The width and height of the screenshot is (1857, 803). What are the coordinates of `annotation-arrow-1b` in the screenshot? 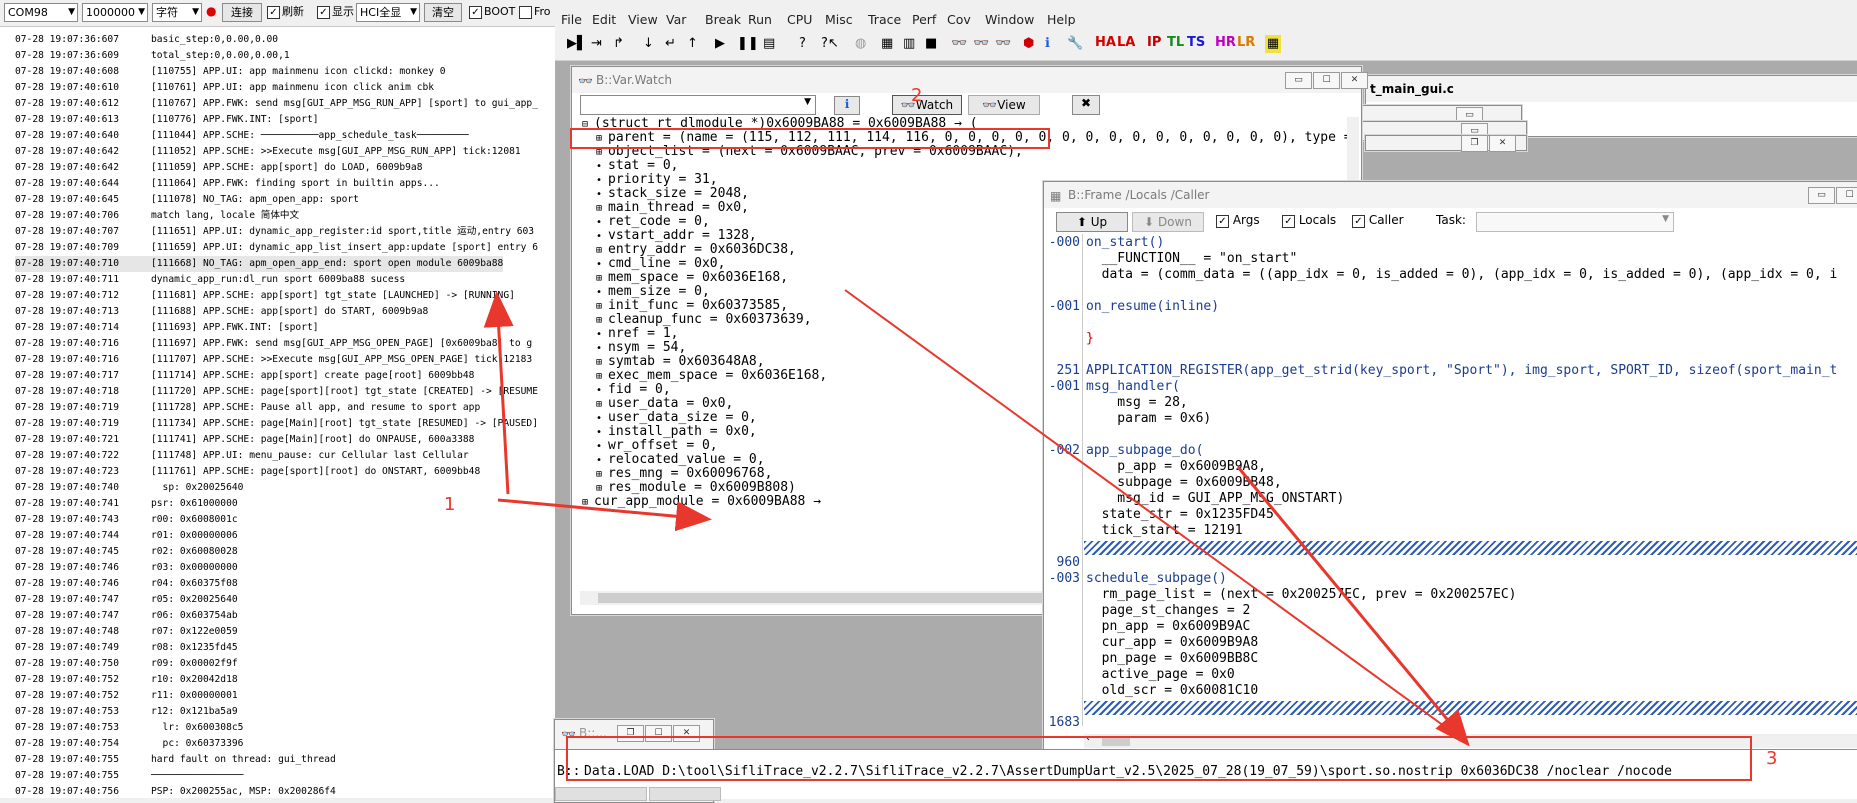 It's located at (604, 515).